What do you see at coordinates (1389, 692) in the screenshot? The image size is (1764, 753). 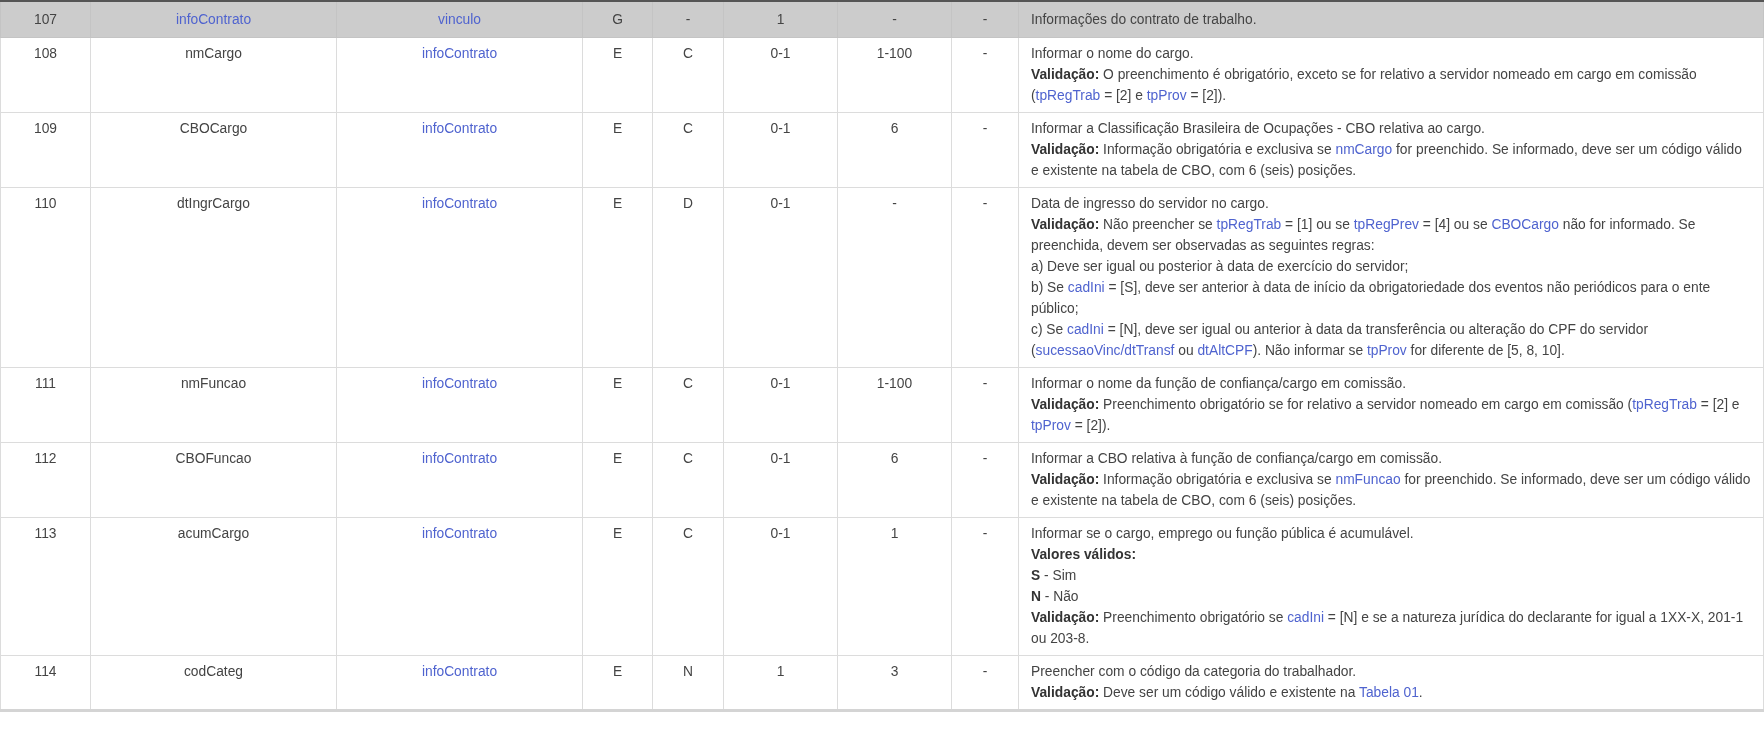 I see `field-link: Tabela 01` at bounding box center [1389, 692].